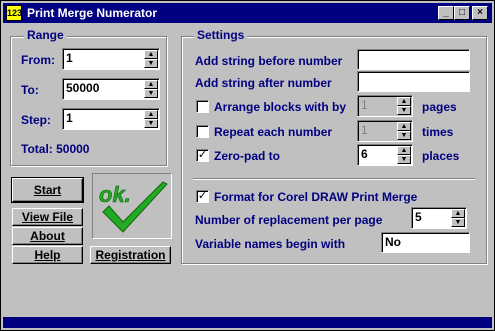  I want to click on checkmark-icon: ok., so click(133, 207).